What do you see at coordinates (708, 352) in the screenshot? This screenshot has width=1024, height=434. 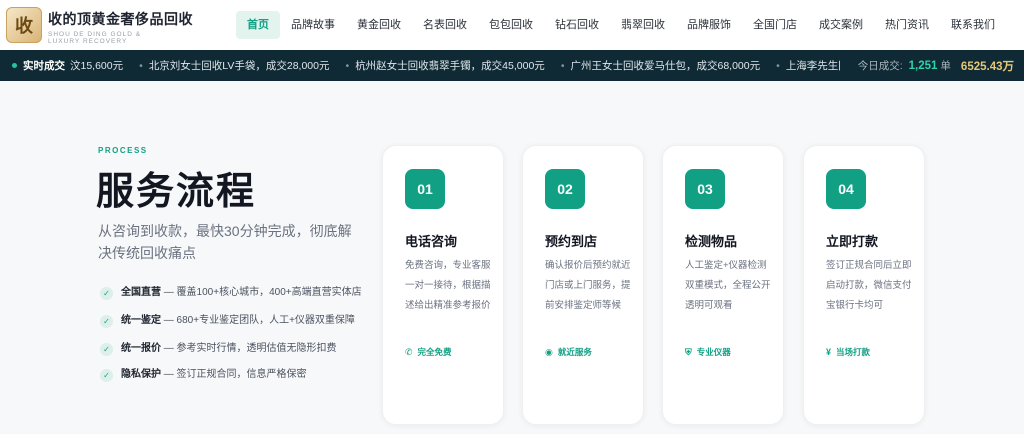 I see `step-tag: ⛨ 专业仪器` at bounding box center [708, 352].